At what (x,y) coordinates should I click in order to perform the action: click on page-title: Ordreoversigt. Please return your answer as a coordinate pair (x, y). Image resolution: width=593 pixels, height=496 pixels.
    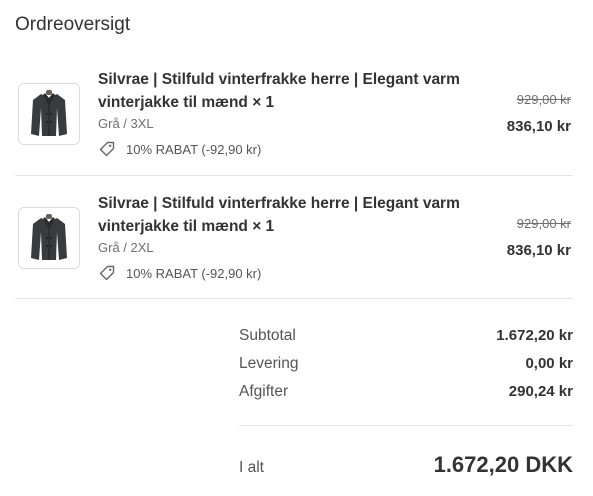
    Looking at the image, I should click on (73, 24).